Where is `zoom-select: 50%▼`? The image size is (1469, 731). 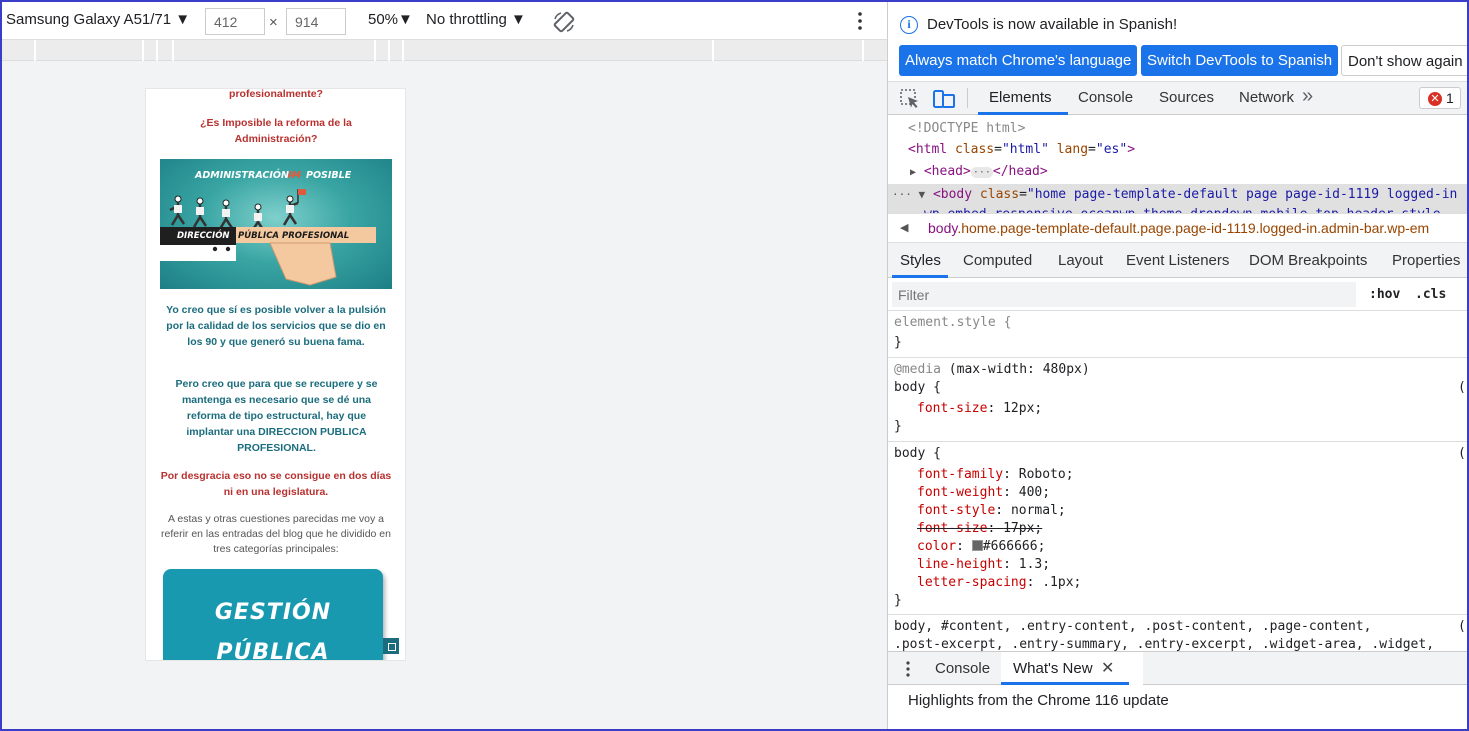 zoom-select: 50%▼ is located at coordinates (390, 19).